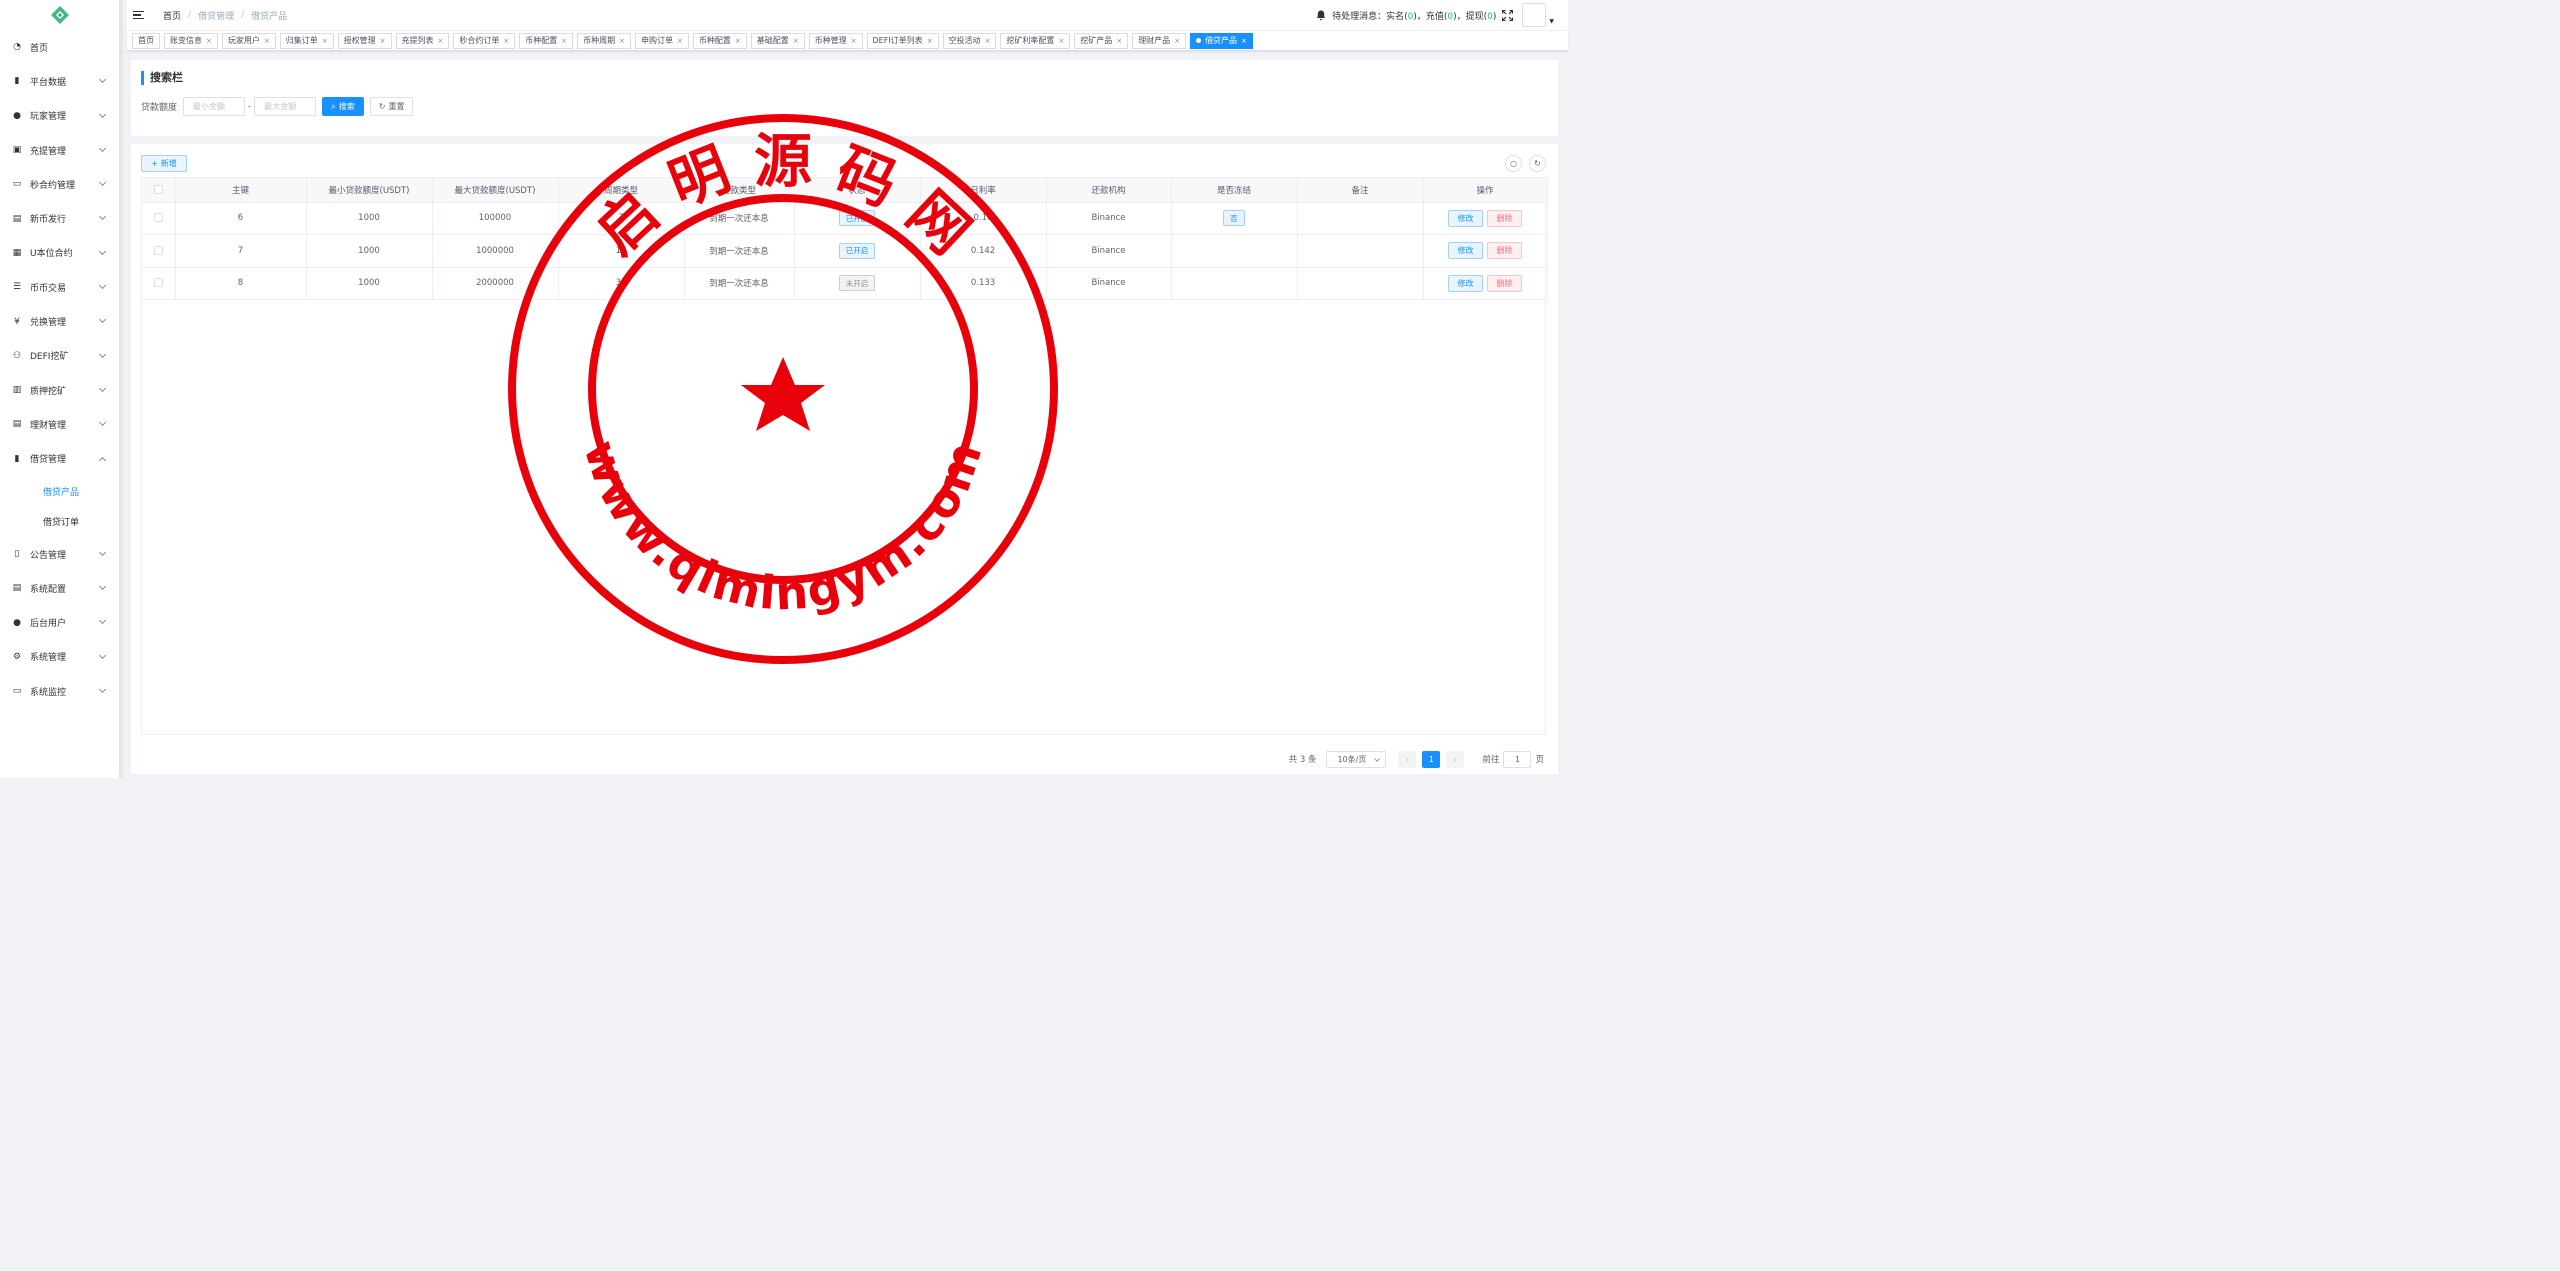  Describe the element at coordinates (969, 40) in the screenshot. I see `tag-14: 空投活动 ×` at that location.